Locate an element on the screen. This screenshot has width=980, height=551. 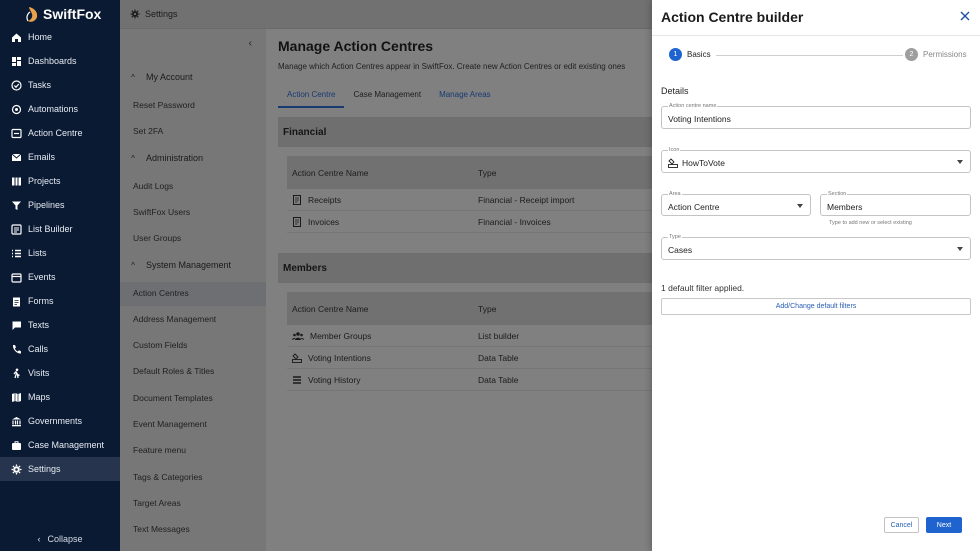
table-row: Invoices Financial - Invoices is located at coordinates (469, 222).